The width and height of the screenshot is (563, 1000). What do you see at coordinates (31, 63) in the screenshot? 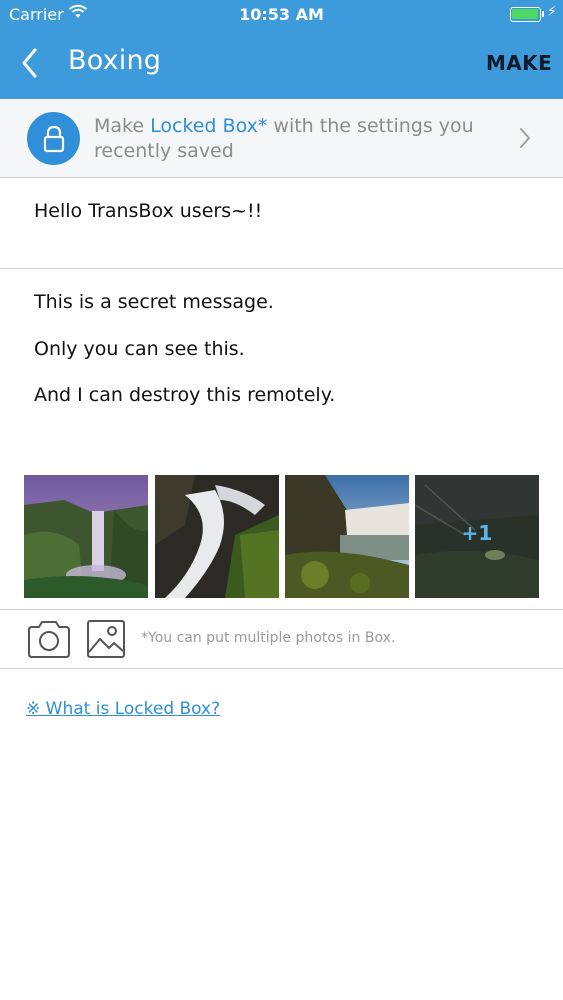
I see `back-chevron-icon` at bounding box center [31, 63].